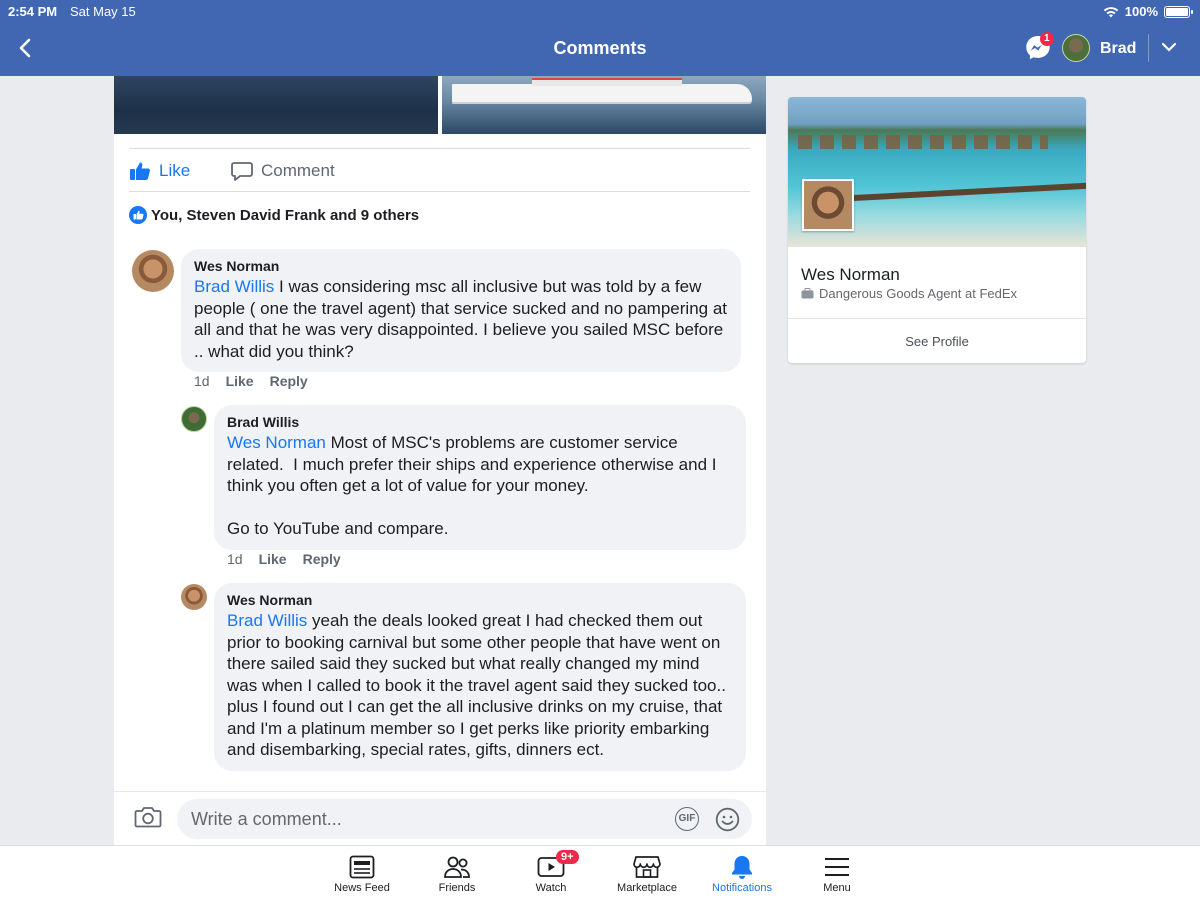 This screenshot has height=900, width=1200. Describe the element at coordinates (1178, 11) in the screenshot. I see `battery-icon` at that location.